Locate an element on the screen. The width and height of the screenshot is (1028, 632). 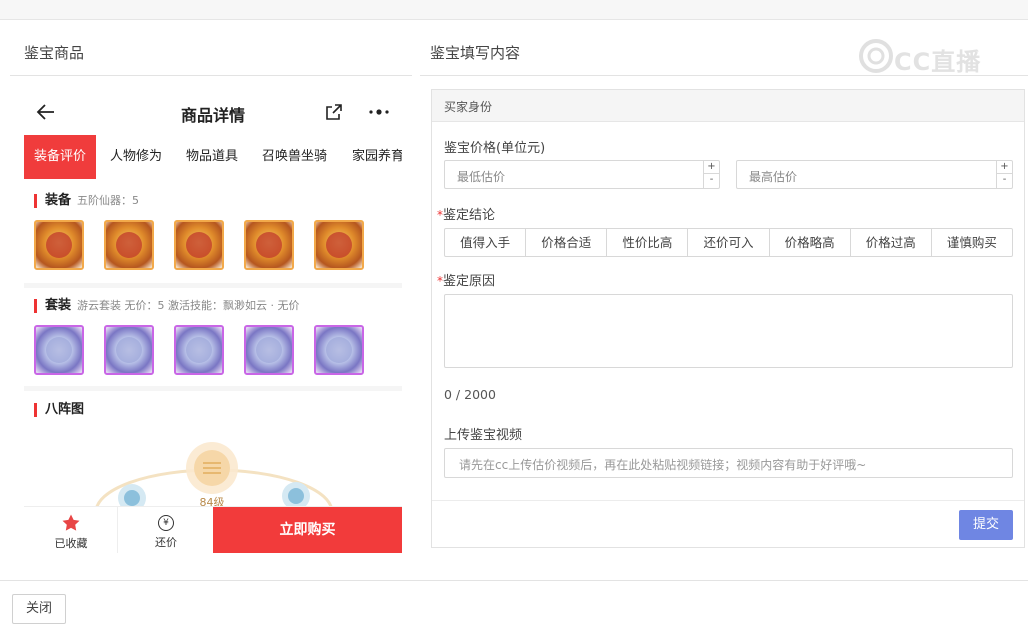
conclusion-option: 价格过高 is located at coordinates (891, 242).